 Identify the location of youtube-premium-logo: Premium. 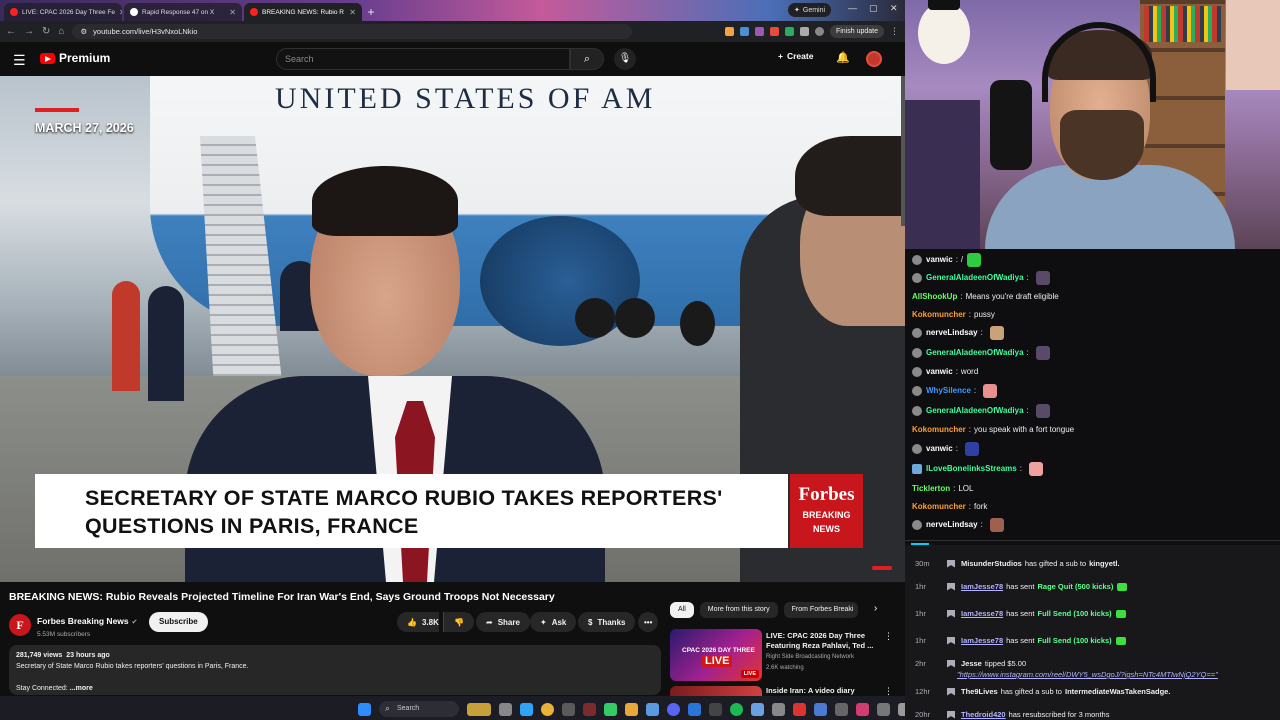
(75, 58).